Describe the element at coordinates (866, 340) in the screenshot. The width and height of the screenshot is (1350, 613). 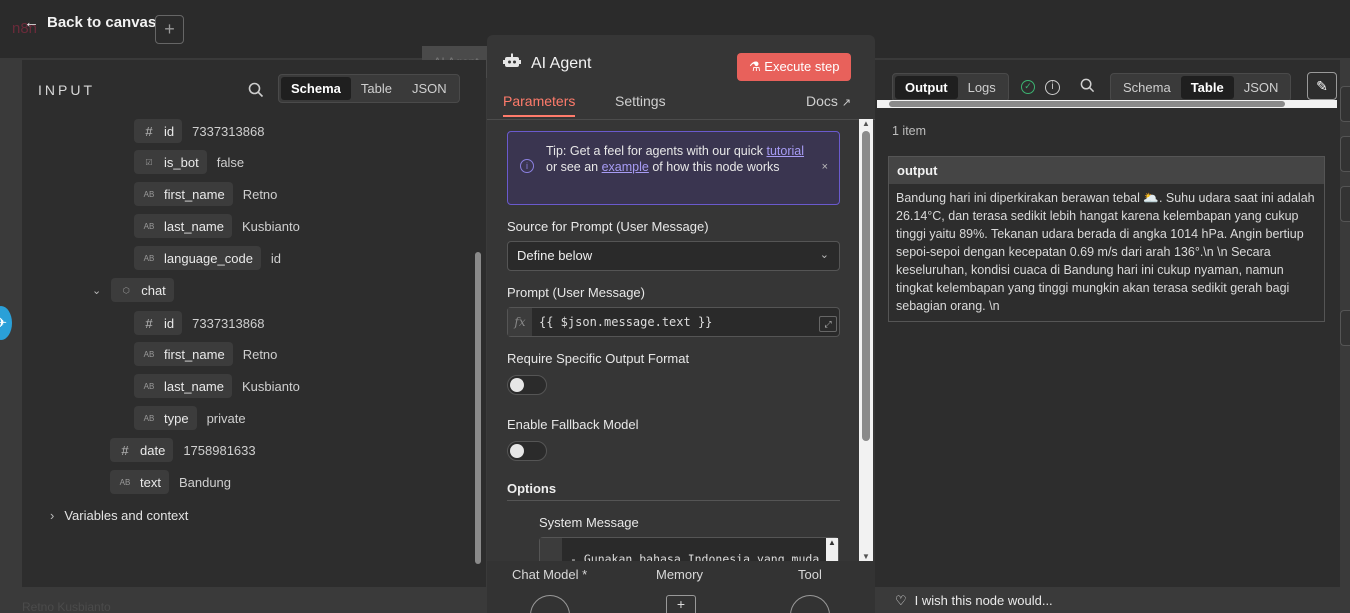
I see `agent-scrollbar: ▲ ▼` at that location.